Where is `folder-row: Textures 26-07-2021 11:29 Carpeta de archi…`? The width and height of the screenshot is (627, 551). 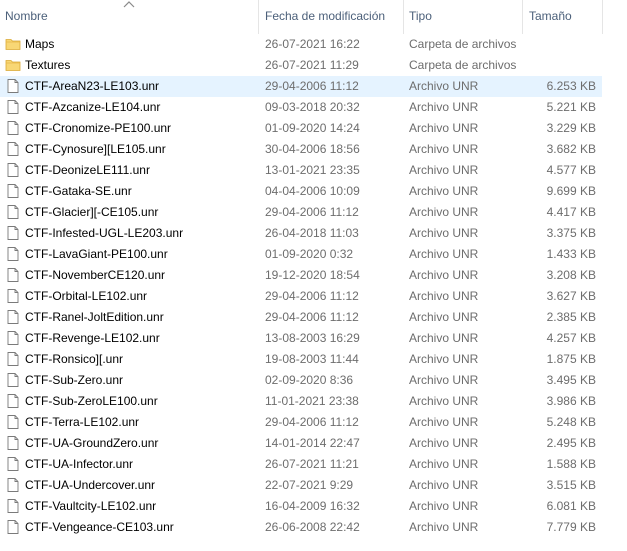
folder-row: Textures 26-07-2021 11:29 Carpeta de archi… is located at coordinates (301, 65).